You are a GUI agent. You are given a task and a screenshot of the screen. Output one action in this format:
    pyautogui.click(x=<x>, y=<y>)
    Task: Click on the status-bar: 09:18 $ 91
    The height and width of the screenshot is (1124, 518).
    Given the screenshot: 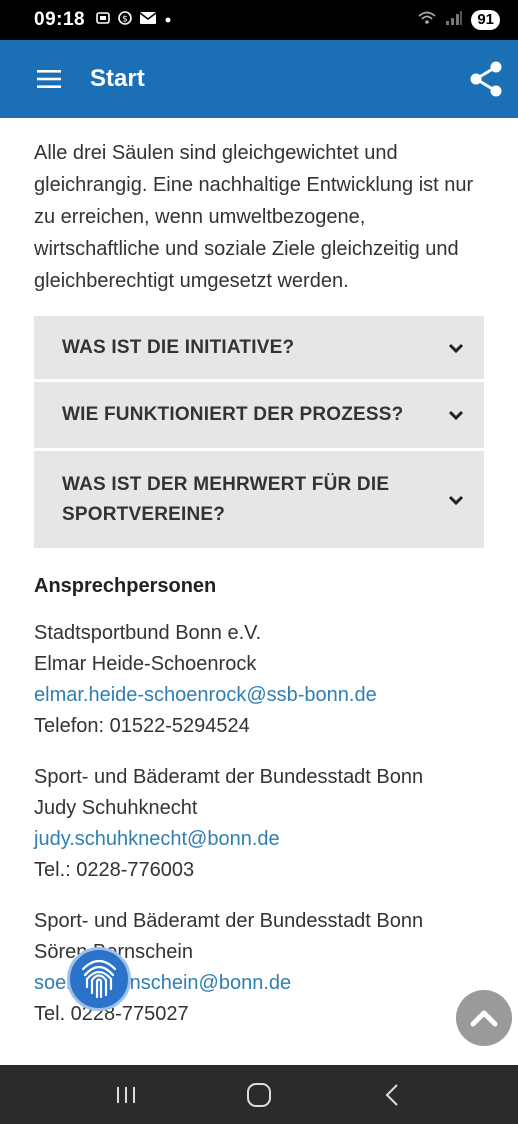 What is the action you would take?
    pyautogui.click(x=259, y=20)
    